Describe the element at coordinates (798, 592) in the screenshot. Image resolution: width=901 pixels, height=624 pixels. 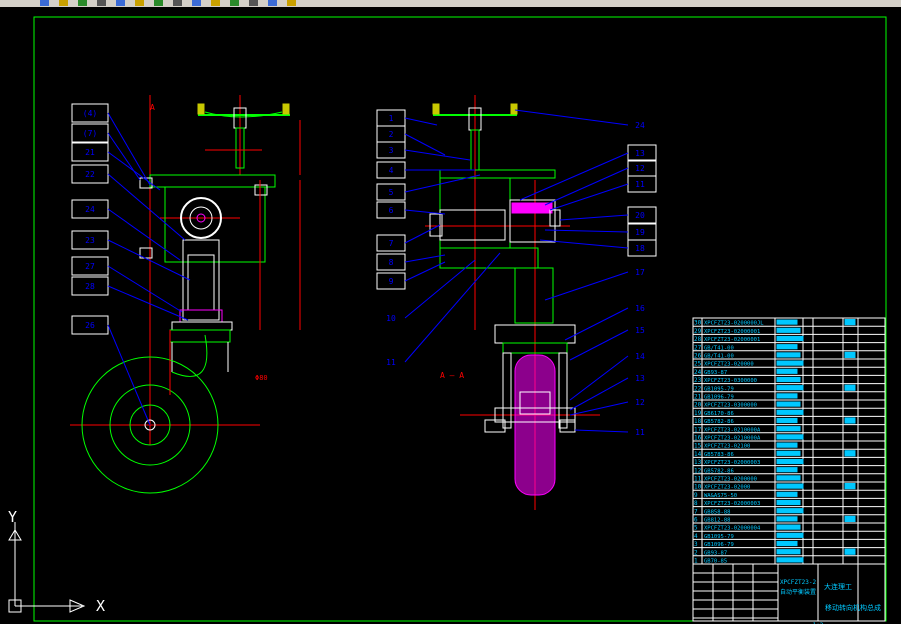
I see `title-name-small: 自动平衡装置` at that location.